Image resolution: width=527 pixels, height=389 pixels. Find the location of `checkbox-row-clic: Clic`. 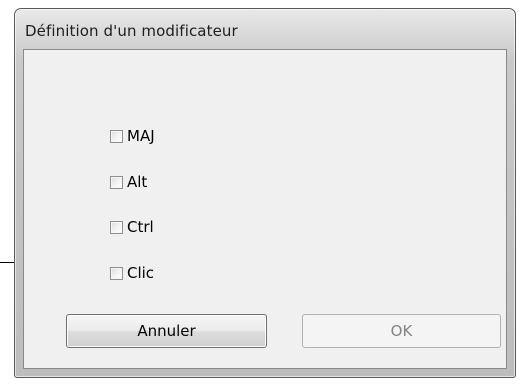

checkbox-row-clic: Clic is located at coordinates (132, 273).